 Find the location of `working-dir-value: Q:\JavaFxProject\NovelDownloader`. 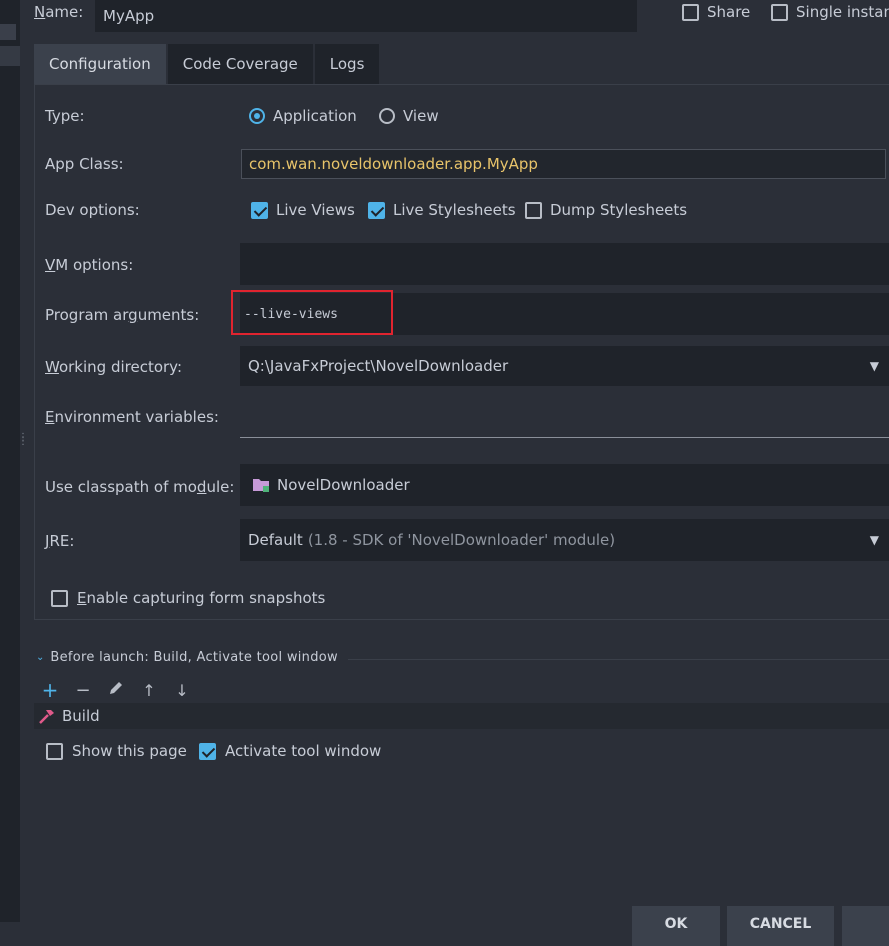

working-dir-value: Q:\JavaFxProject\NovelDownloader is located at coordinates (378, 366).